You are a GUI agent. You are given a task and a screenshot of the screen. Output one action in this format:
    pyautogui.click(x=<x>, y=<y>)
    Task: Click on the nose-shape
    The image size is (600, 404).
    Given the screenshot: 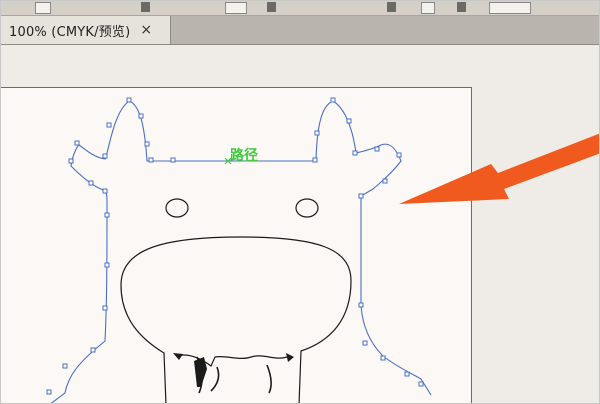 What is the action you would take?
    pyautogui.click(x=231, y=360)
    